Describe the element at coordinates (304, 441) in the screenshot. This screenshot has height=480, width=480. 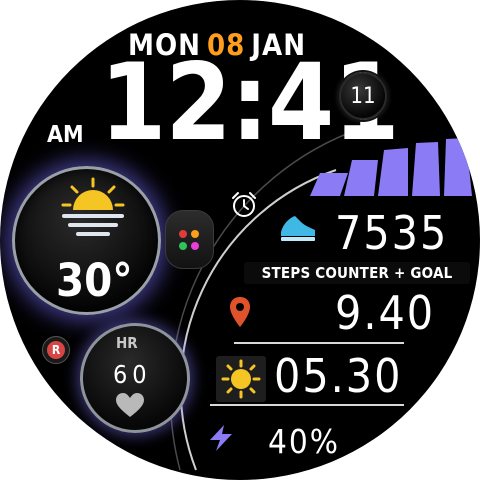
I see `battery-value: 40%` at that location.